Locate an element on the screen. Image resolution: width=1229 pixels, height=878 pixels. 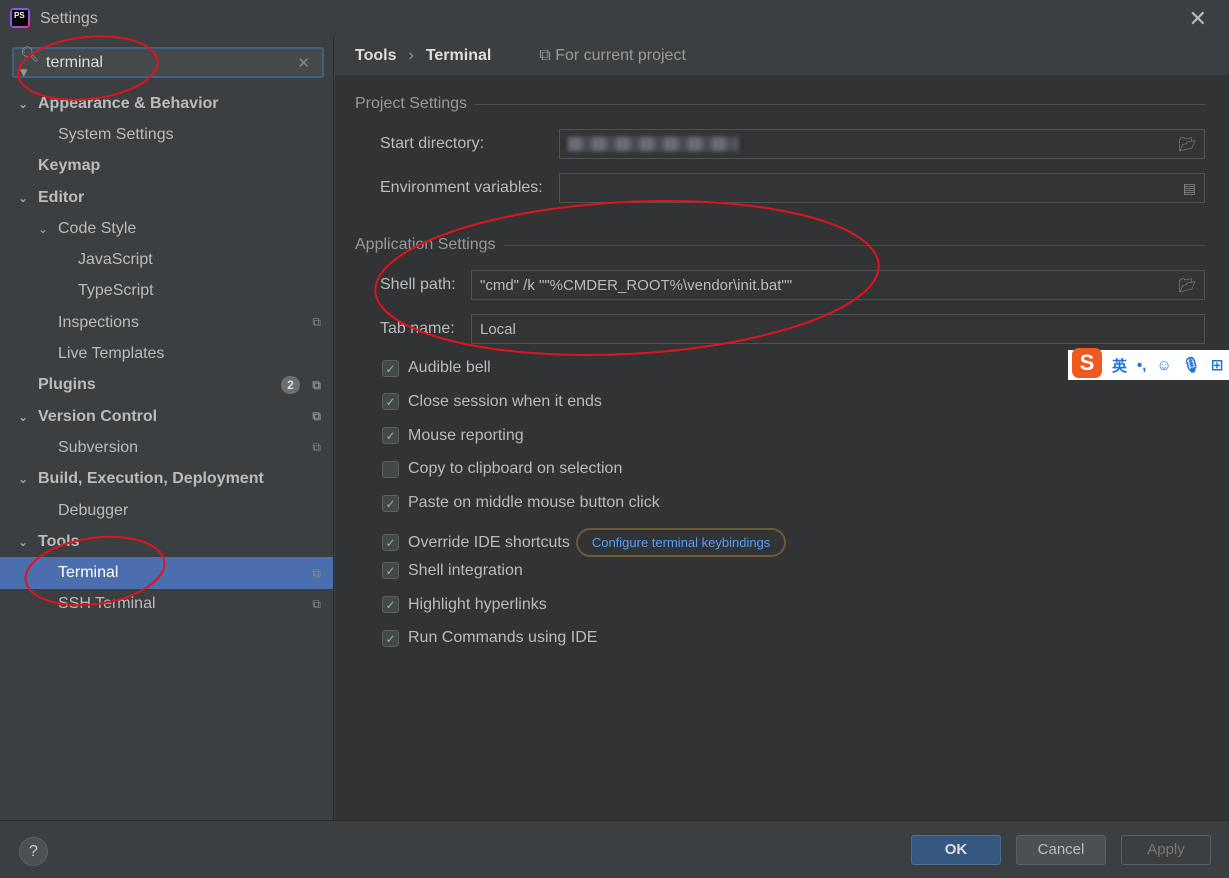
tab-name-field: Local is located at coordinates (838, 329).